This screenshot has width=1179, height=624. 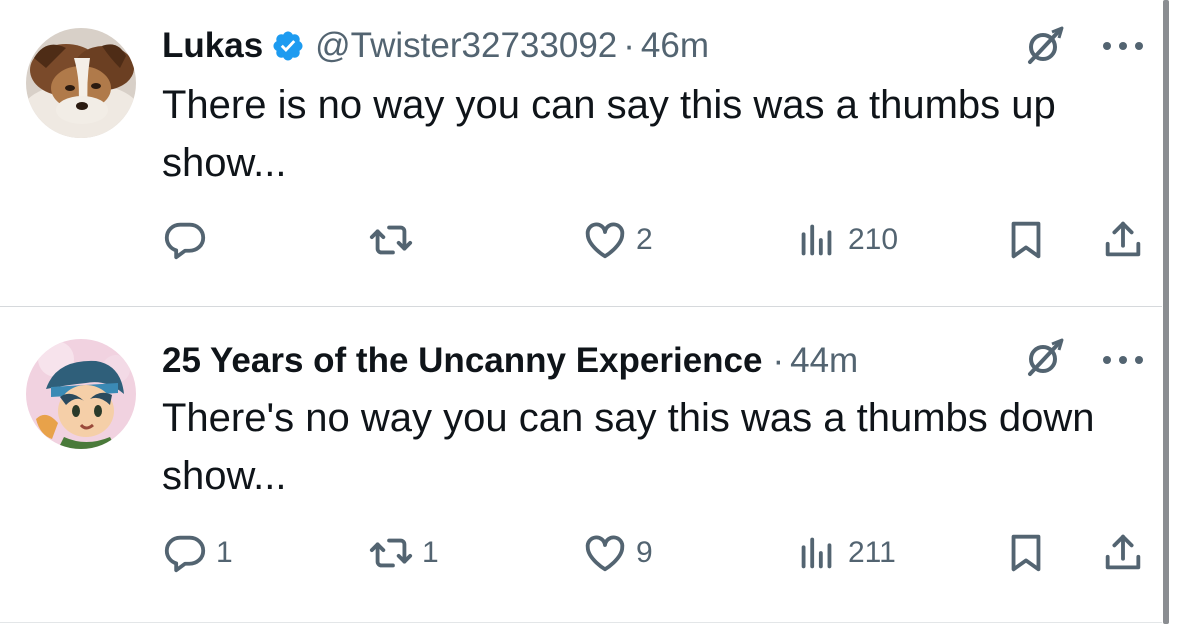 What do you see at coordinates (581, 553) in the screenshot?
I see `tweet-actions: 1 1 9 211` at bounding box center [581, 553].